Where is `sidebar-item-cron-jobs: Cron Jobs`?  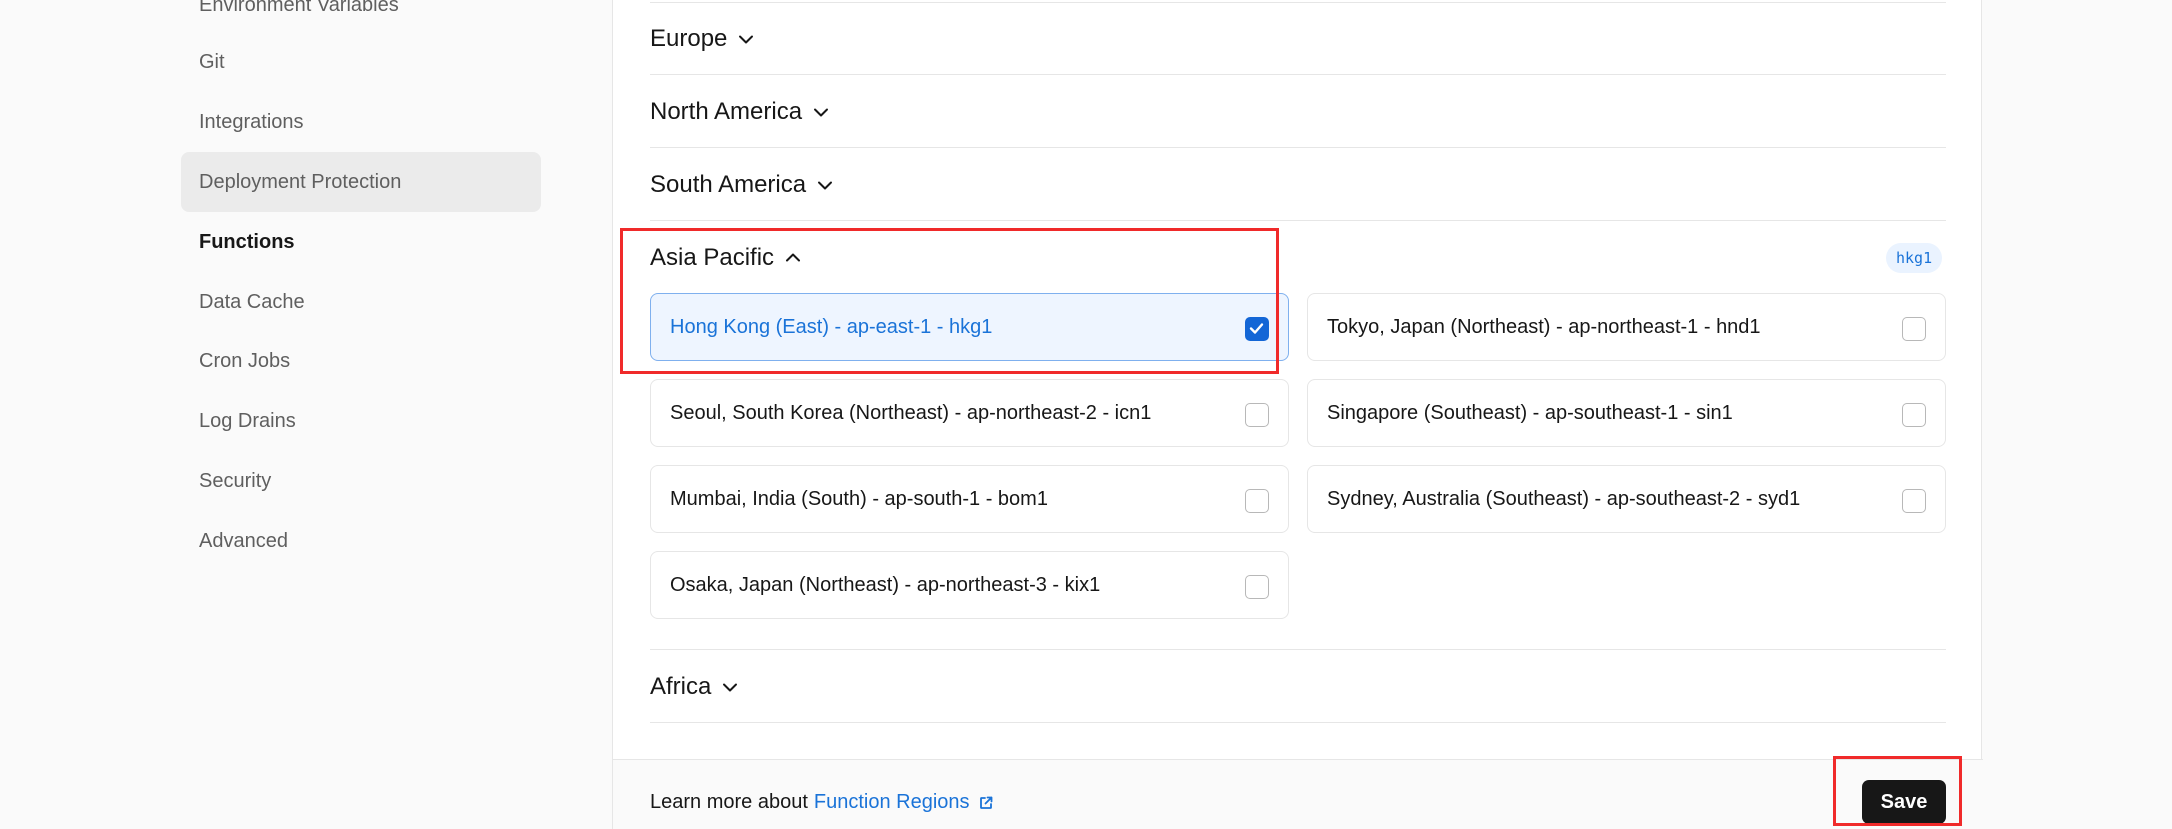
sidebar-item-cron-jobs: Cron Jobs is located at coordinates (361, 361).